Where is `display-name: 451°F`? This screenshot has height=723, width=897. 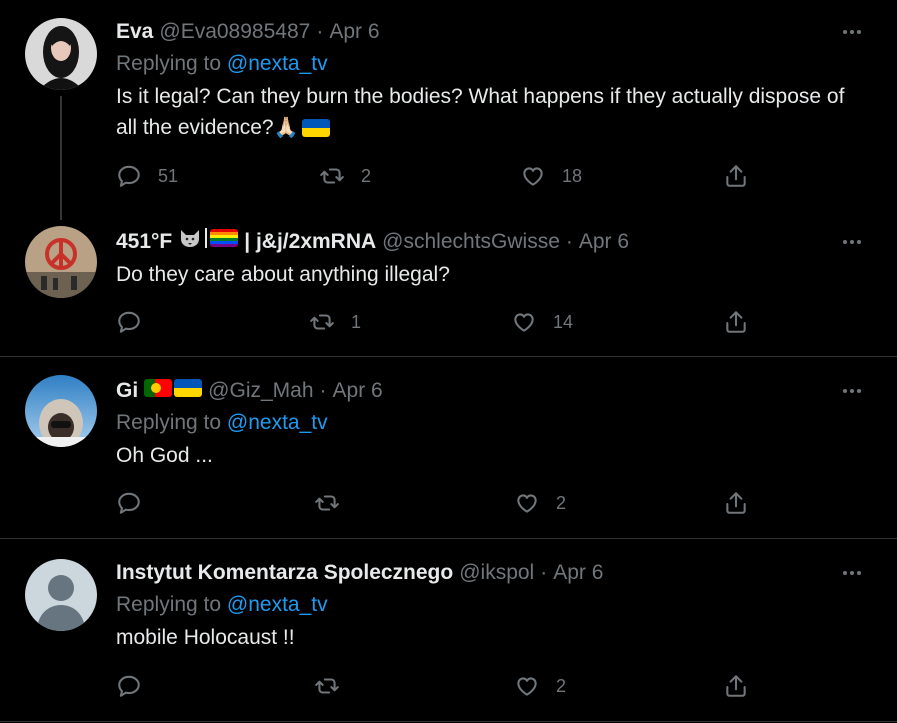 display-name: 451°F is located at coordinates (144, 242).